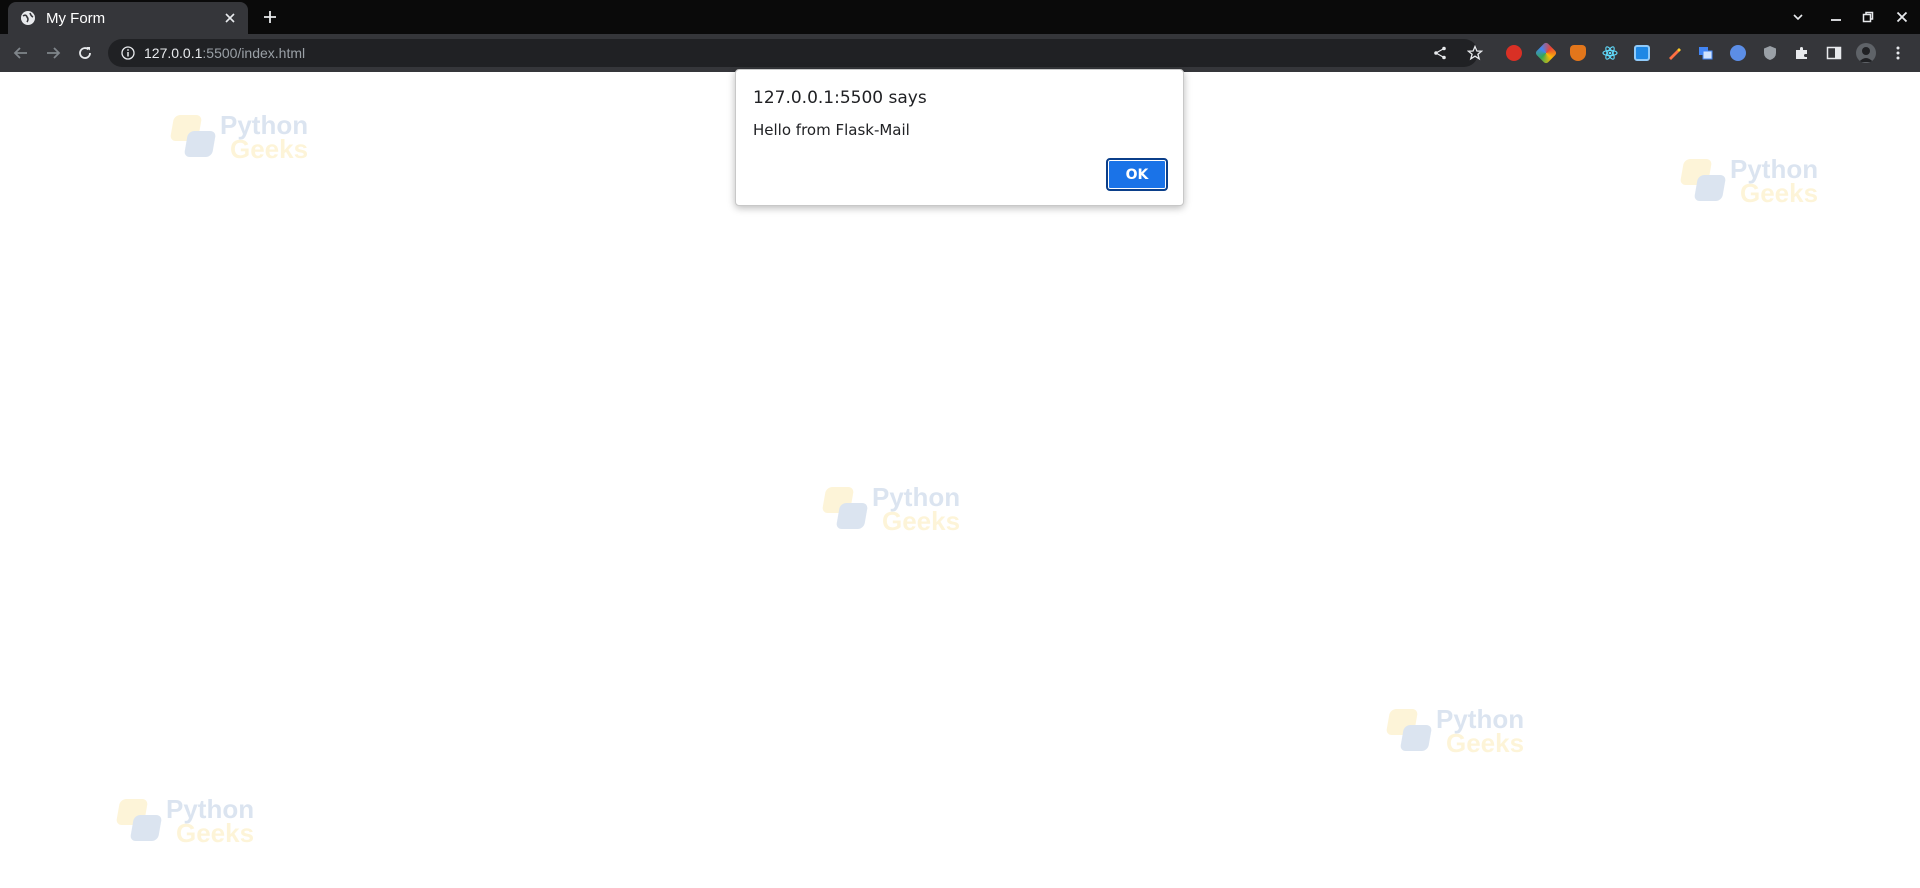  I want to click on screenshot-extension-icon, so click(1642, 53).